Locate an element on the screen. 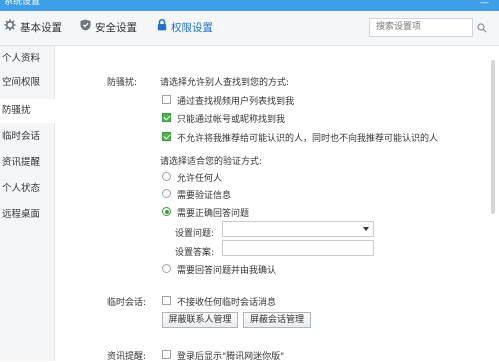 This screenshot has width=499, height=362. block-temp-chat-label: 不接收任何临时会话消息 is located at coordinates (227, 303).